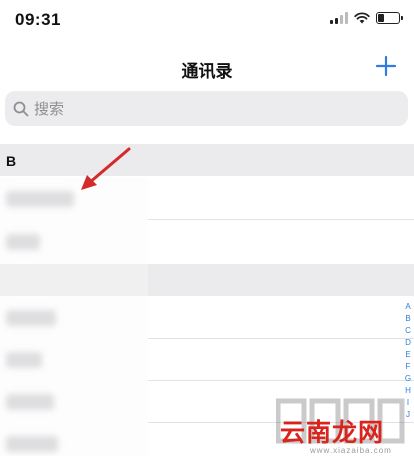 Image resolution: width=414 pixels, height=456 pixels. What do you see at coordinates (38, 19) in the screenshot?
I see `status-time: 09:31` at bounding box center [38, 19].